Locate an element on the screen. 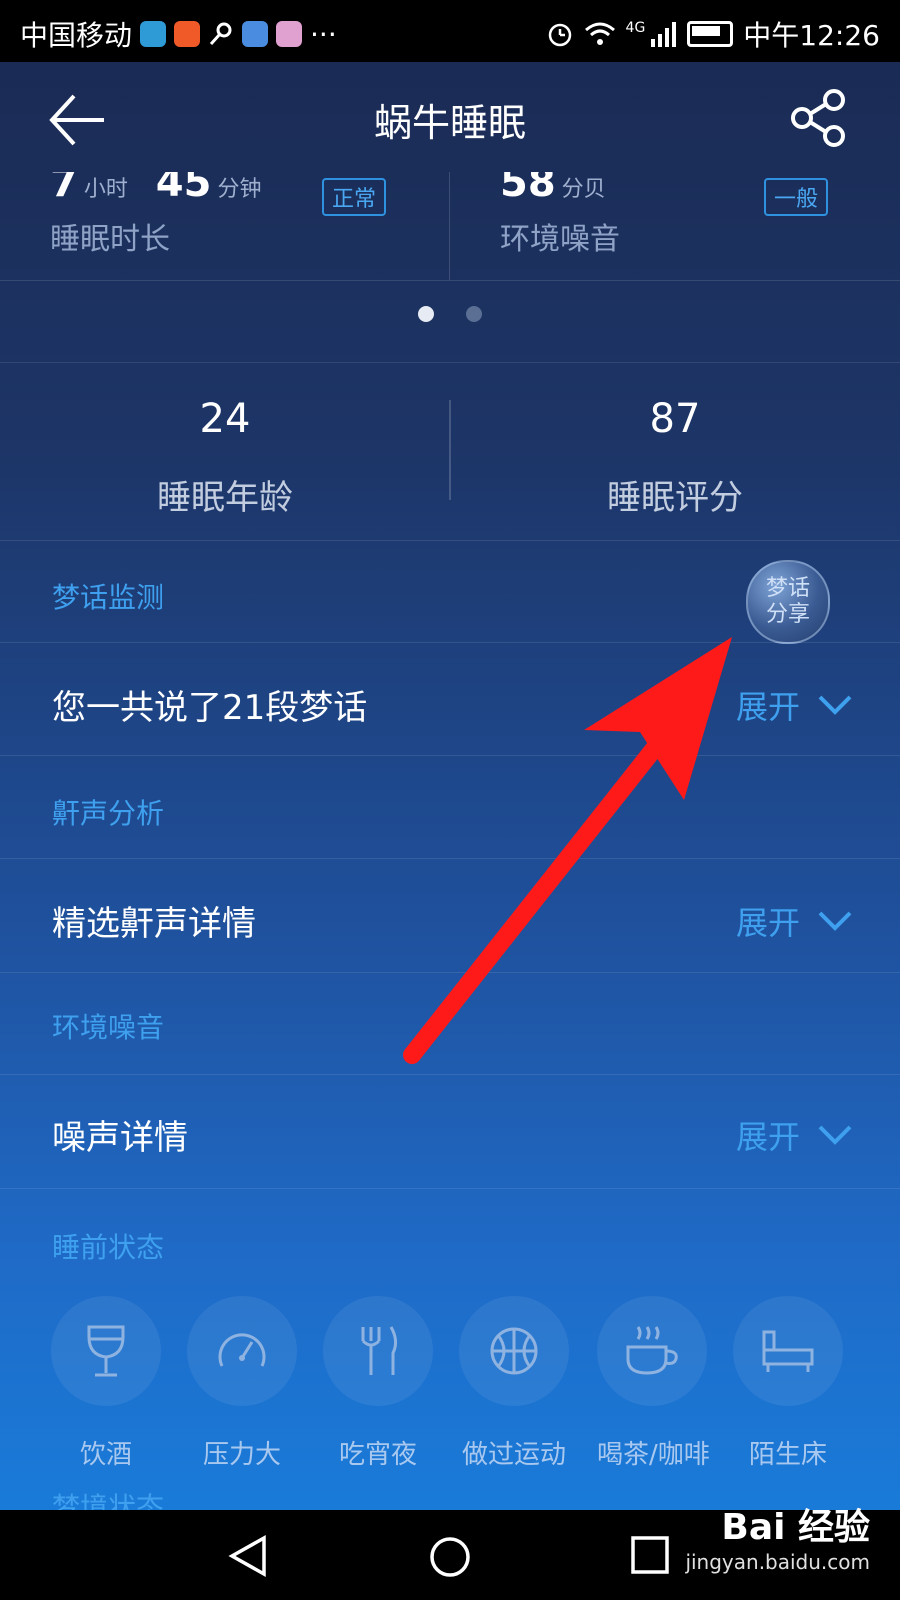  sleep-score-metric: 87 睡眠评分 is located at coordinates (675, 457).